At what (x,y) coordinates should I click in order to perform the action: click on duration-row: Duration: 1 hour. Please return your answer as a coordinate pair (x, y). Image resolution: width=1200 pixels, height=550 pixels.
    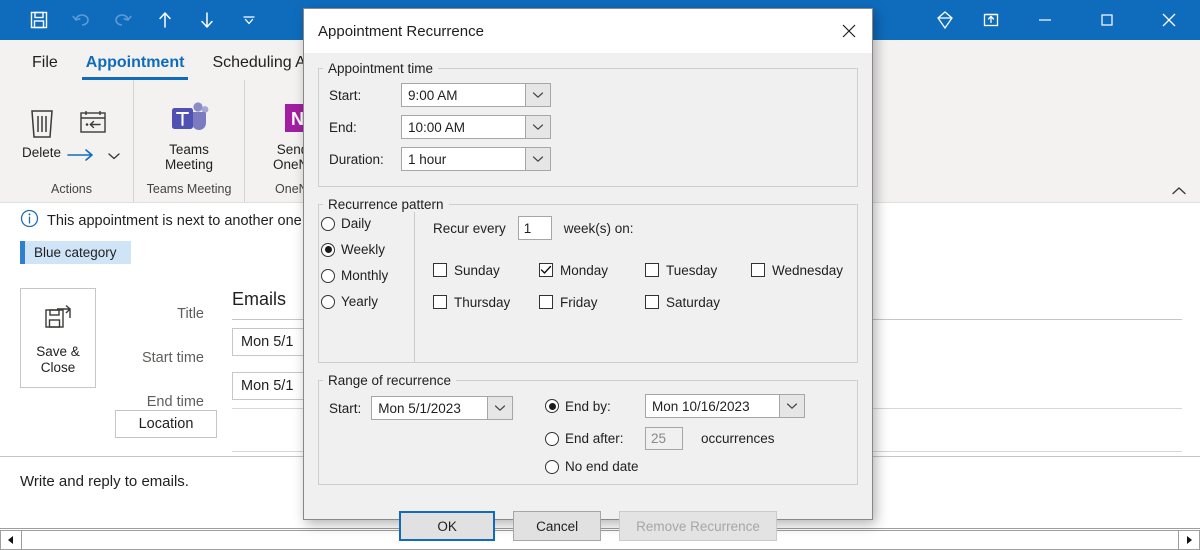
    Looking at the image, I should click on (588, 159).